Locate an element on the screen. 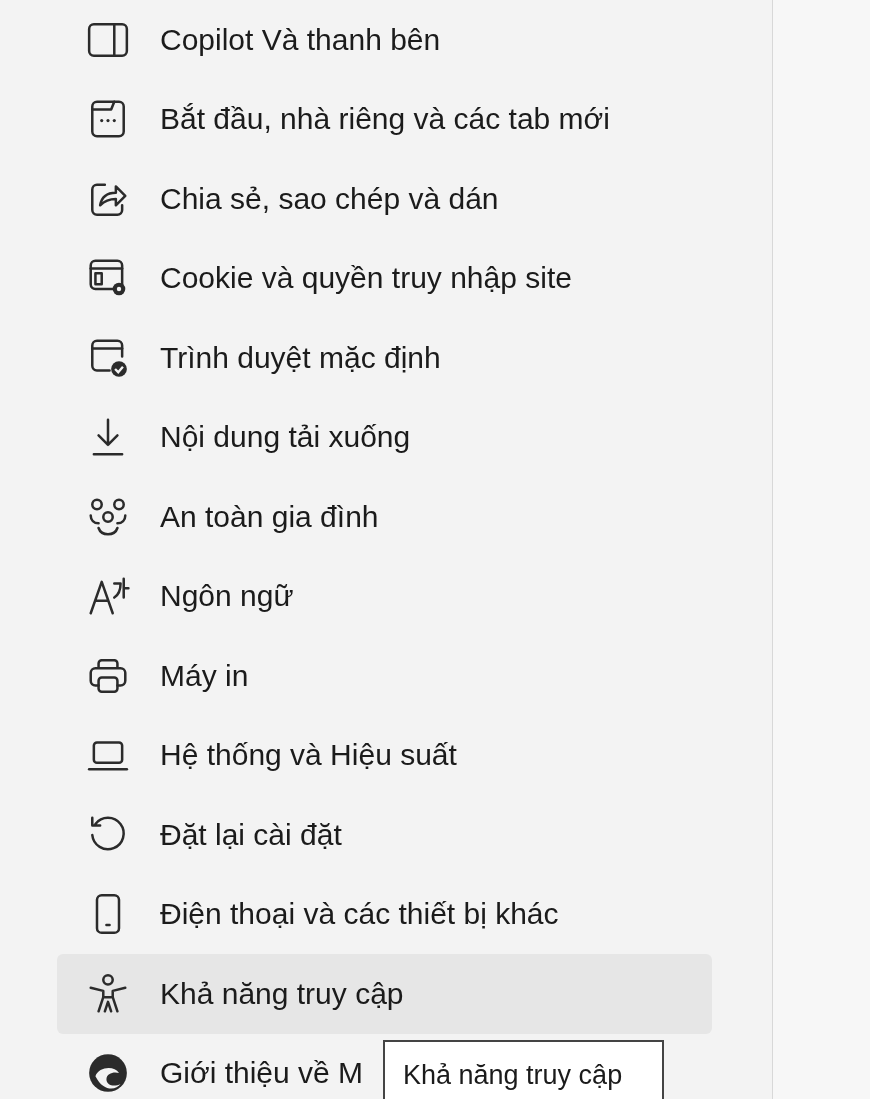 The height and width of the screenshot is (1099, 870). menu-item: Nội dung tải xuống is located at coordinates (238, 437).